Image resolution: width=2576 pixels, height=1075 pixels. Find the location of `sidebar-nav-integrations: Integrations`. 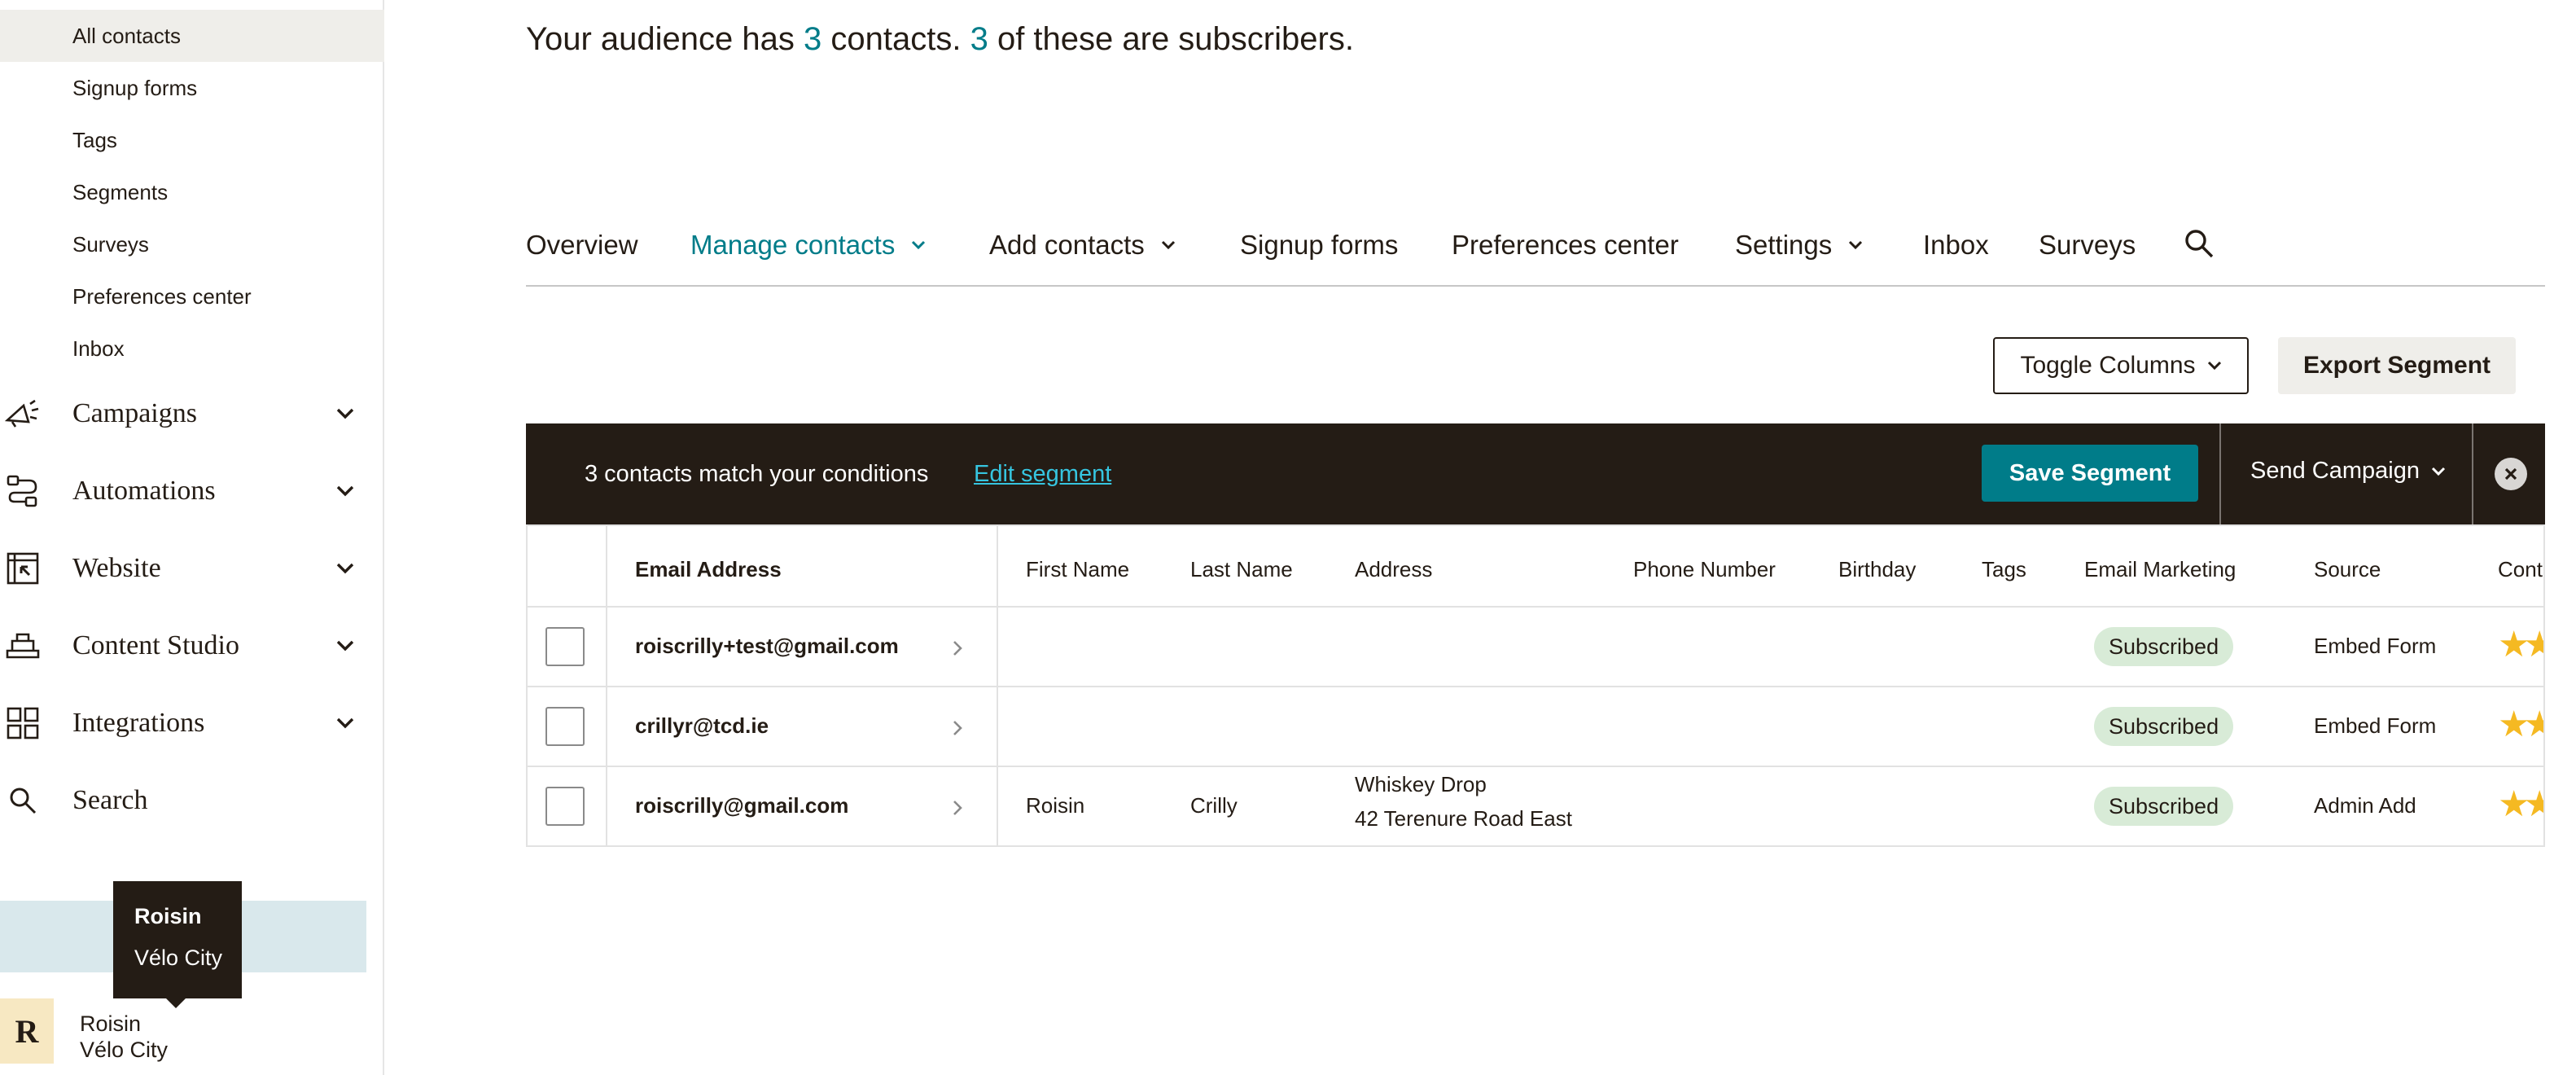

sidebar-nav-integrations: Integrations is located at coordinates (192, 724).